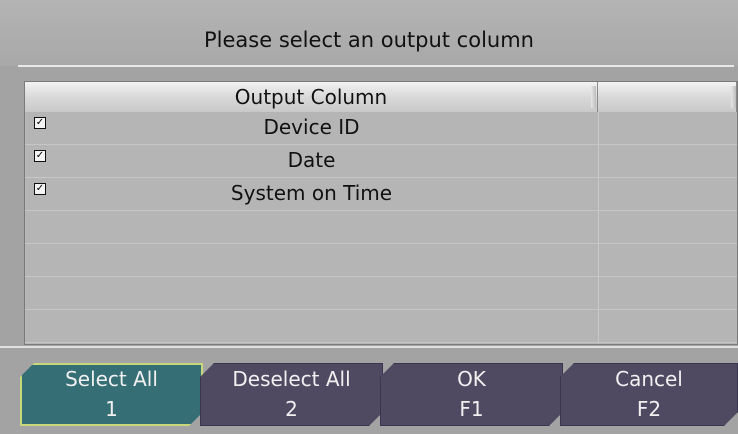 The image size is (738, 434). What do you see at coordinates (649, 379) in the screenshot?
I see `cancel-label: Cancel` at bounding box center [649, 379].